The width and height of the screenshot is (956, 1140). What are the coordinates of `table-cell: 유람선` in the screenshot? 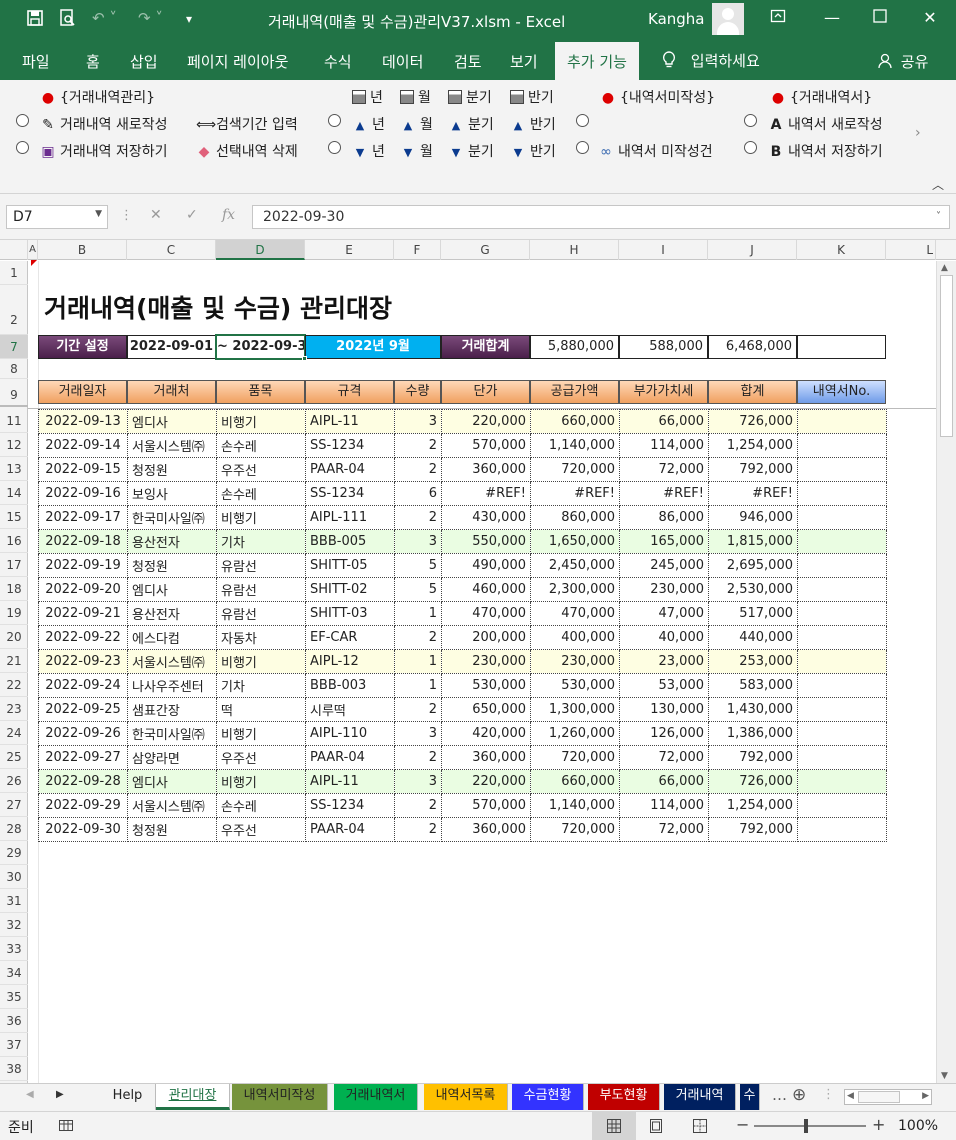 It's located at (261, 613).